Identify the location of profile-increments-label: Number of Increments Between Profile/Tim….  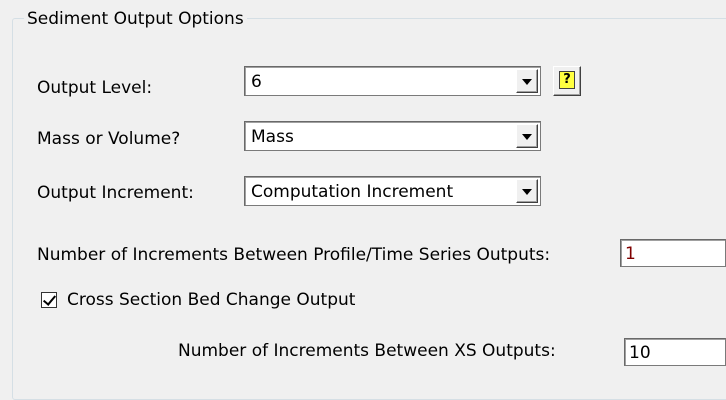
(294, 255).